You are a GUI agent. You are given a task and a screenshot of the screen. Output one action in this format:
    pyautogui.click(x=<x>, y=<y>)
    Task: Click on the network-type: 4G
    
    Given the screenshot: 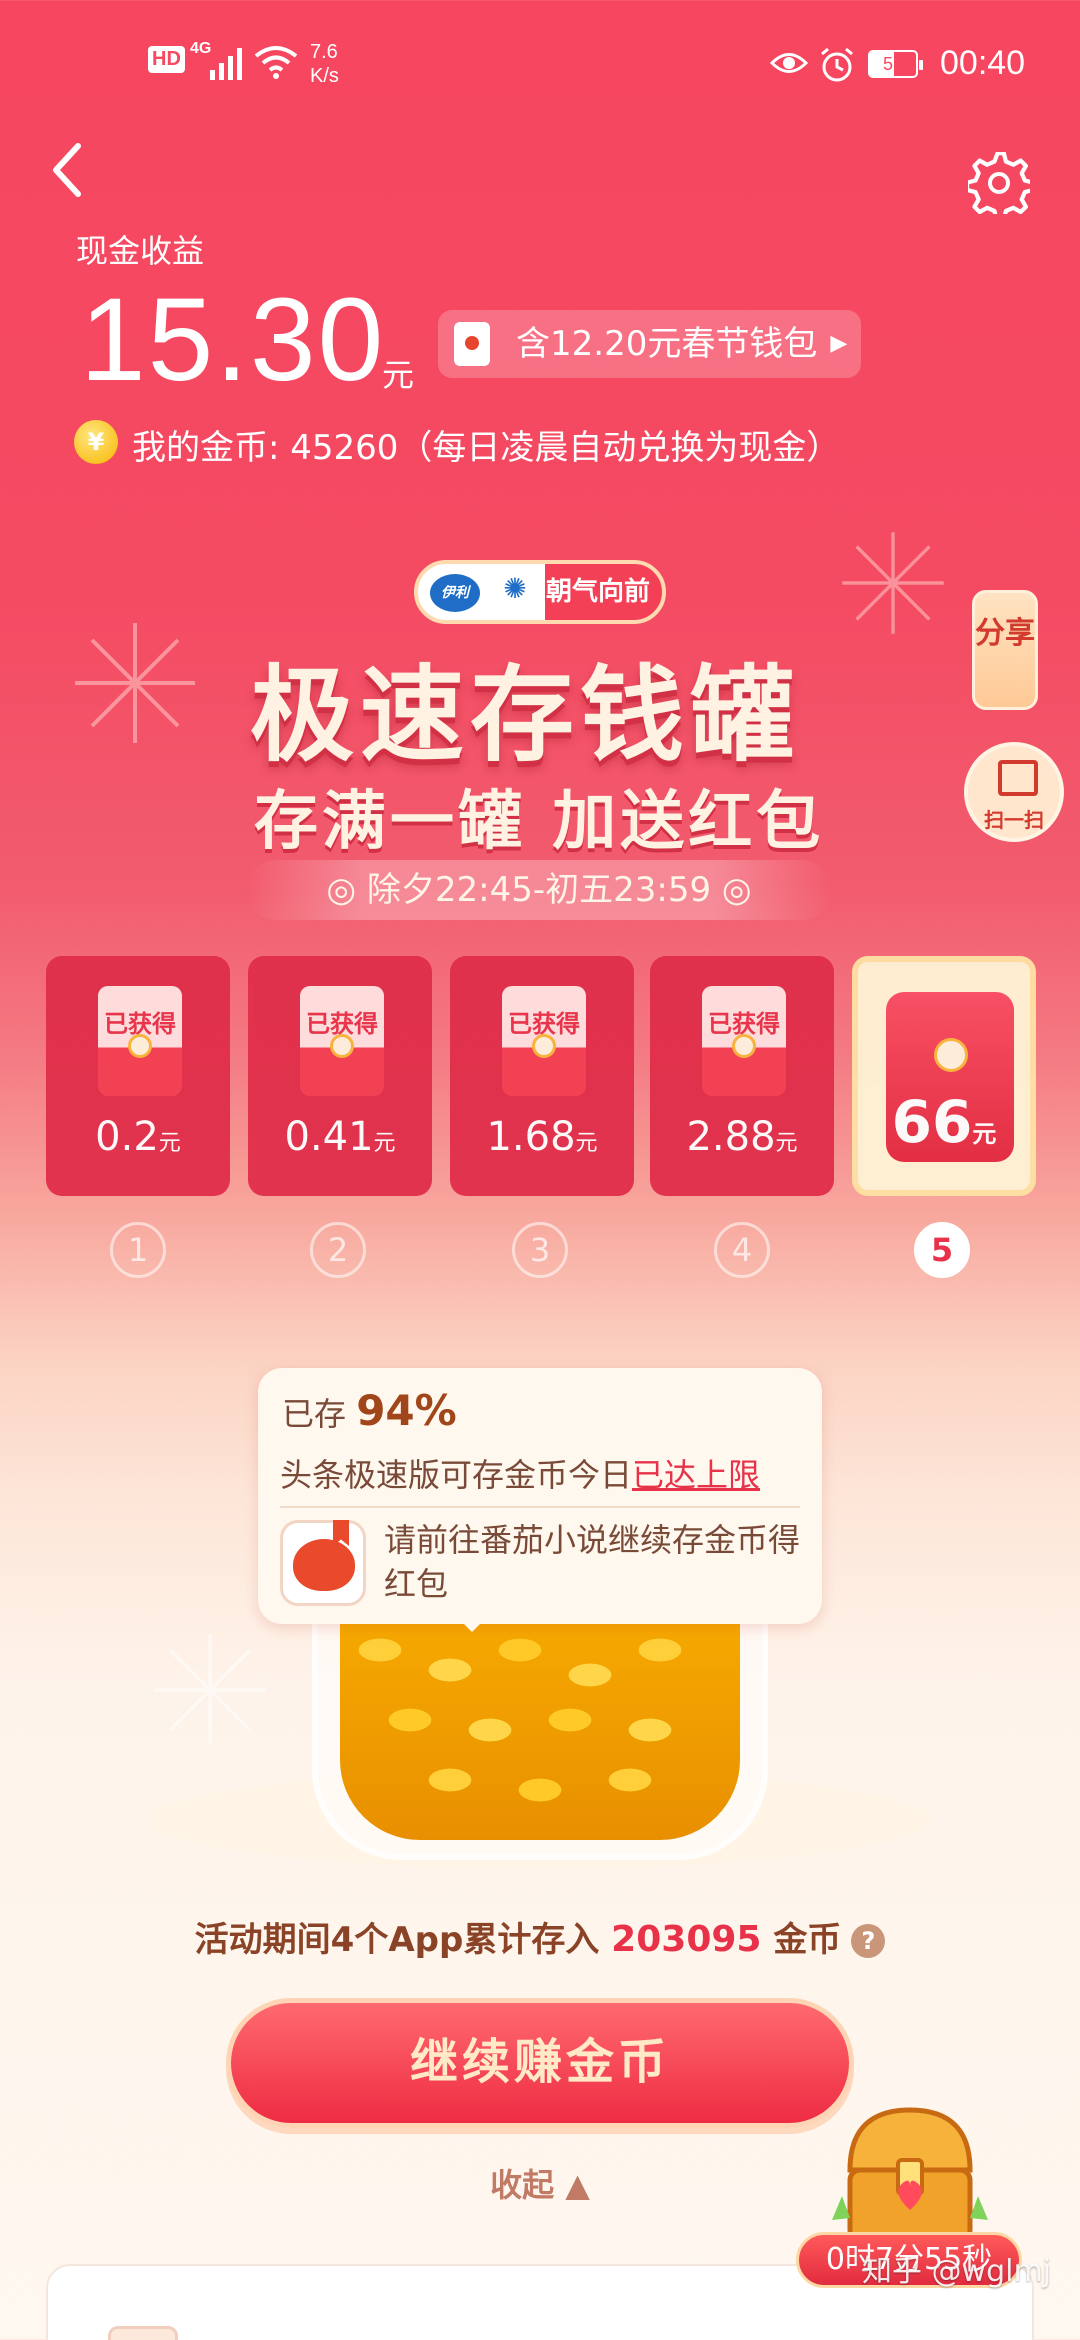 What is the action you would take?
    pyautogui.click(x=201, y=48)
    